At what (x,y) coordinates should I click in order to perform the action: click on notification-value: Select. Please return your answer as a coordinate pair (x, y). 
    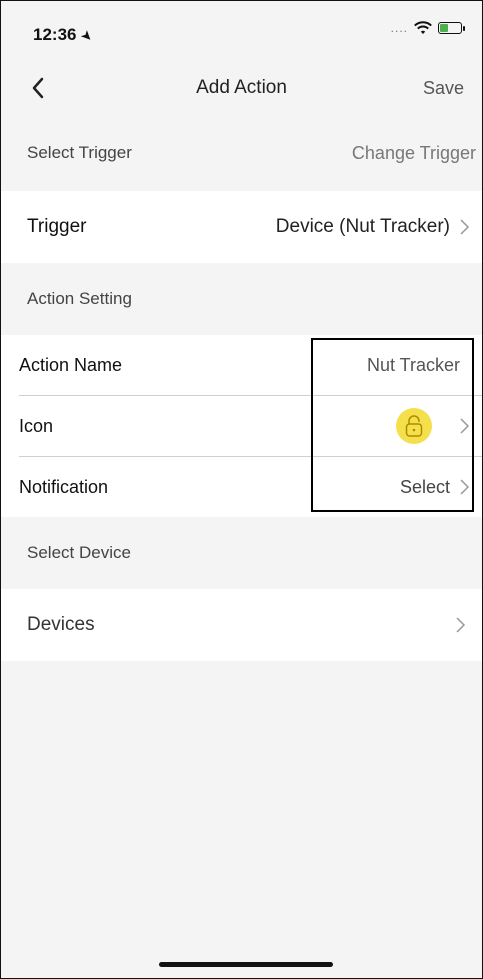
    Looking at the image, I should click on (424, 486).